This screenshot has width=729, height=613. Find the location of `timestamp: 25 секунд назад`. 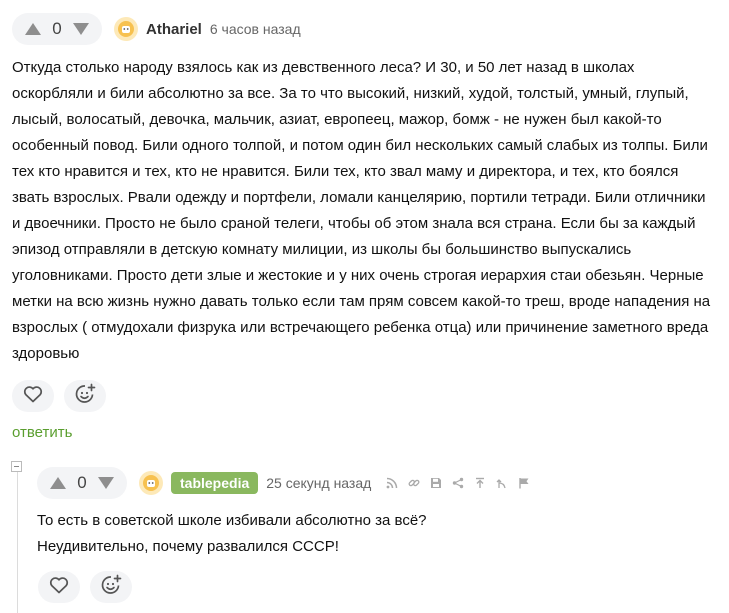

timestamp: 25 секунд назад is located at coordinates (318, 483).